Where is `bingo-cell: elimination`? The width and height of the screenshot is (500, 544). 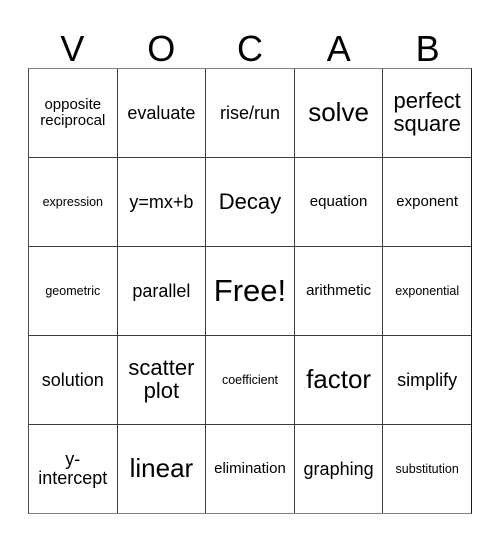 bingo-cell: elimination is located at coordinates (249, 469).